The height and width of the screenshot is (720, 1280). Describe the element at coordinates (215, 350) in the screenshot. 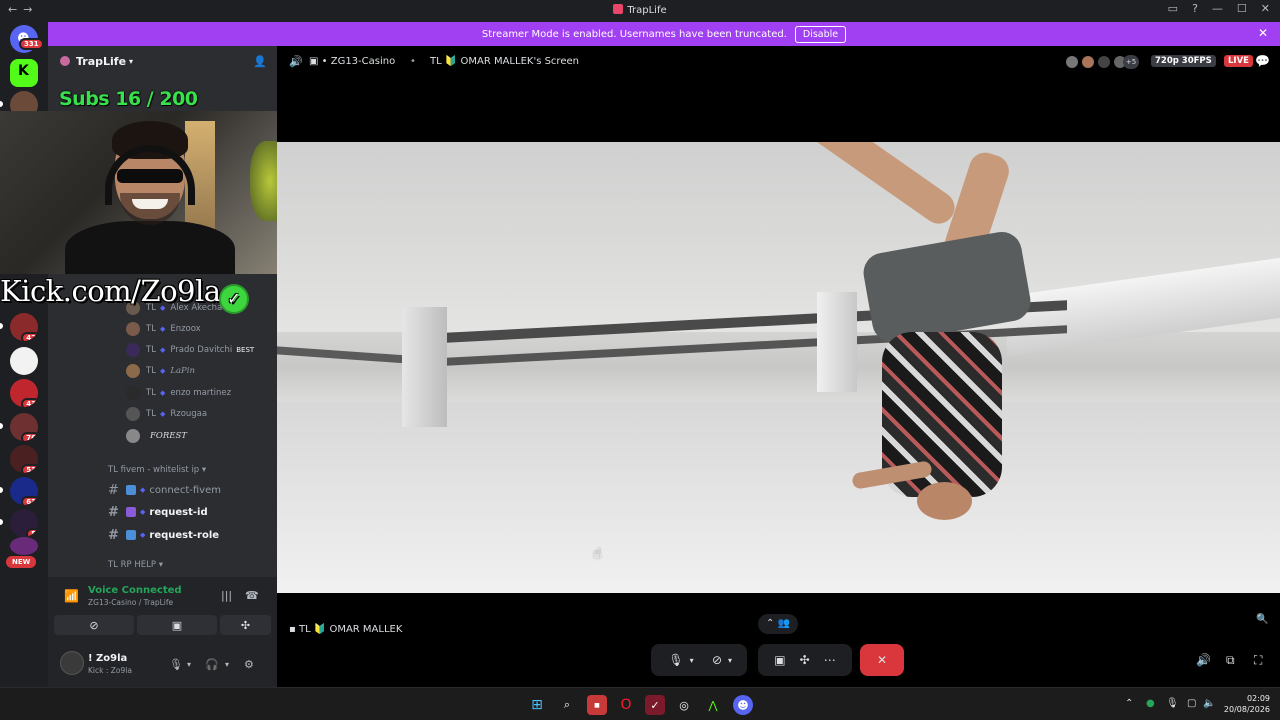

I see `voice-user: TL◆Prado DavitchiBEST⧸` at that location.